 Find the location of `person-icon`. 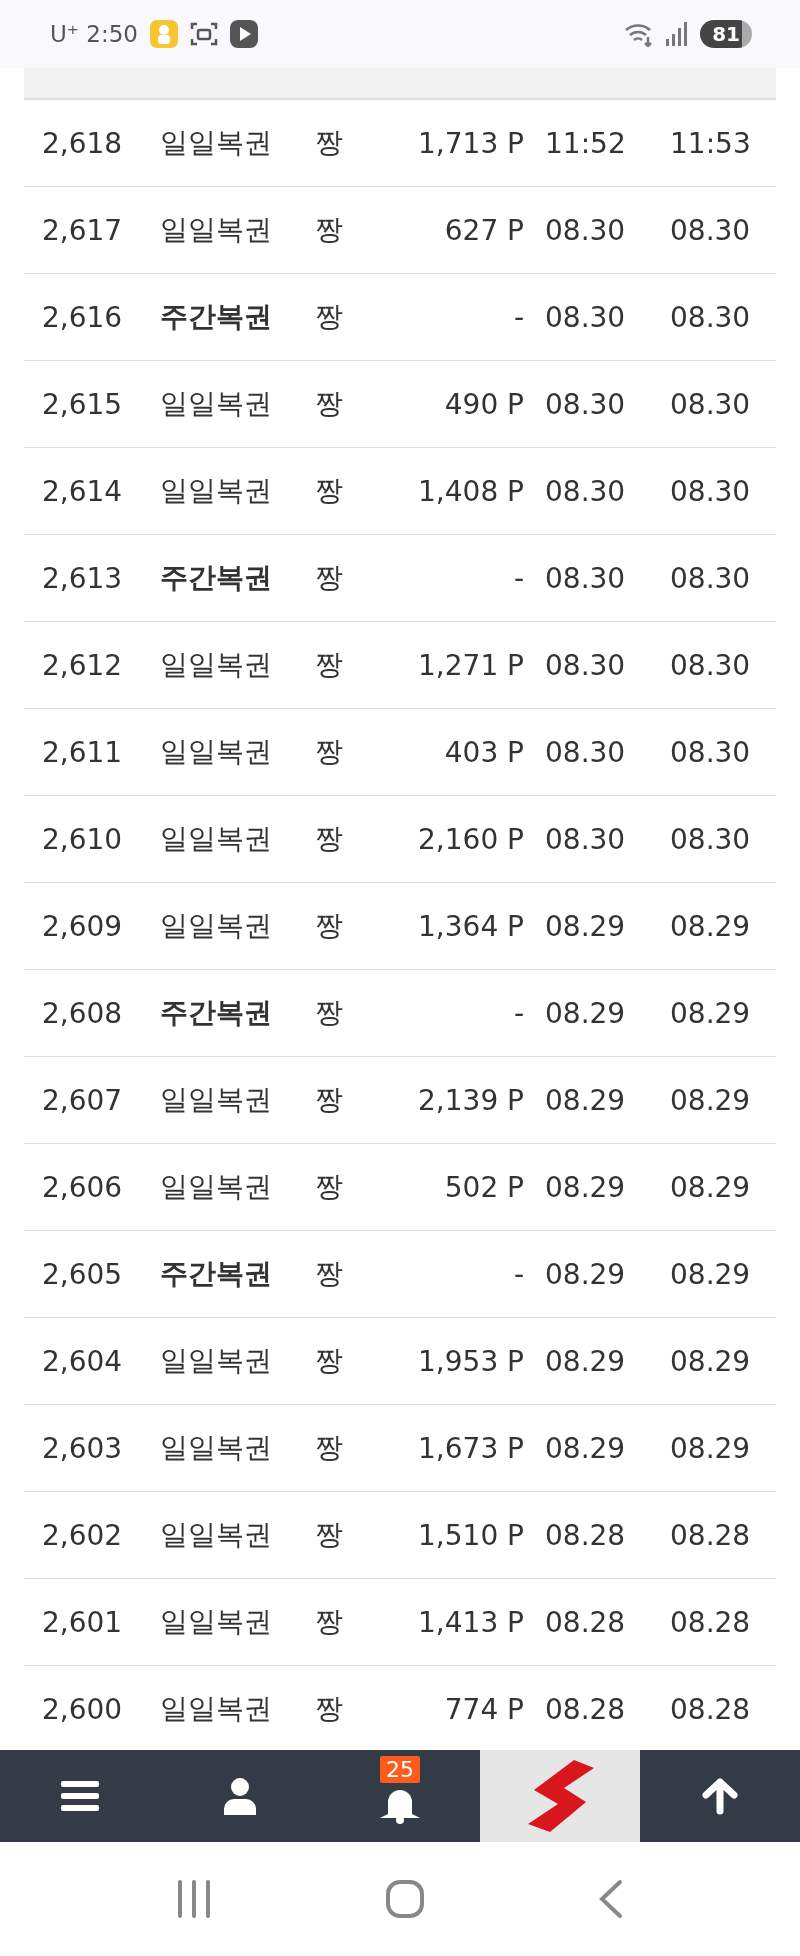

person-icon is located at coordinates (240, 1796).